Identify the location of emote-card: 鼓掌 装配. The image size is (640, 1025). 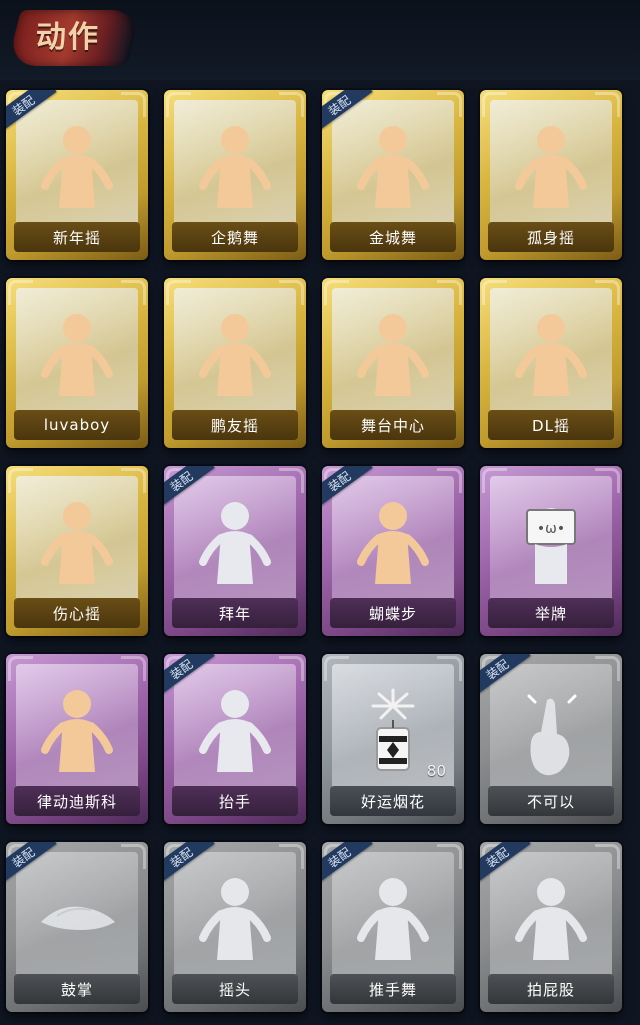
(77, 927).